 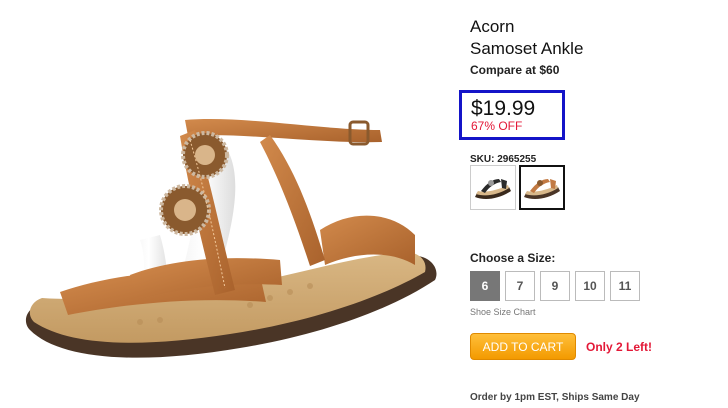 What do you see at coordinates (492, 26) in the screenshot?
I see `product-brand: Acorn` at bounding box center [492, 26].